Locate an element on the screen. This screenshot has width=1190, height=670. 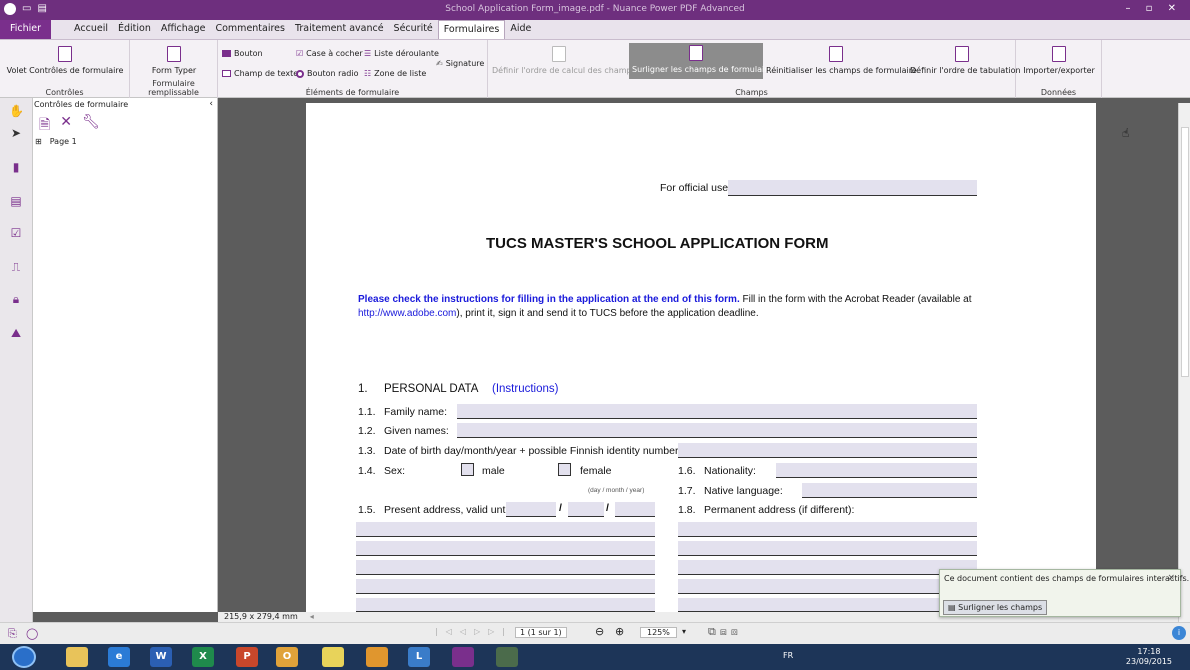
nationality-field is located at coordinates (876, 470).